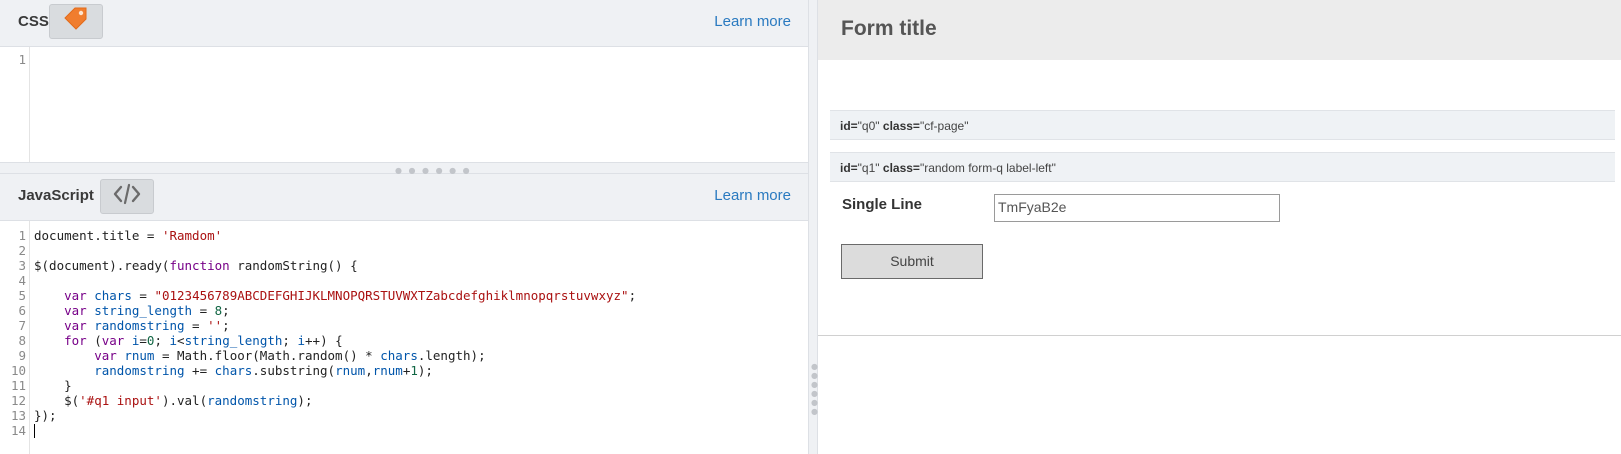  Describe the element at coordinates (18, 415) in the screenshot. I see `line-number: 13` at that location.